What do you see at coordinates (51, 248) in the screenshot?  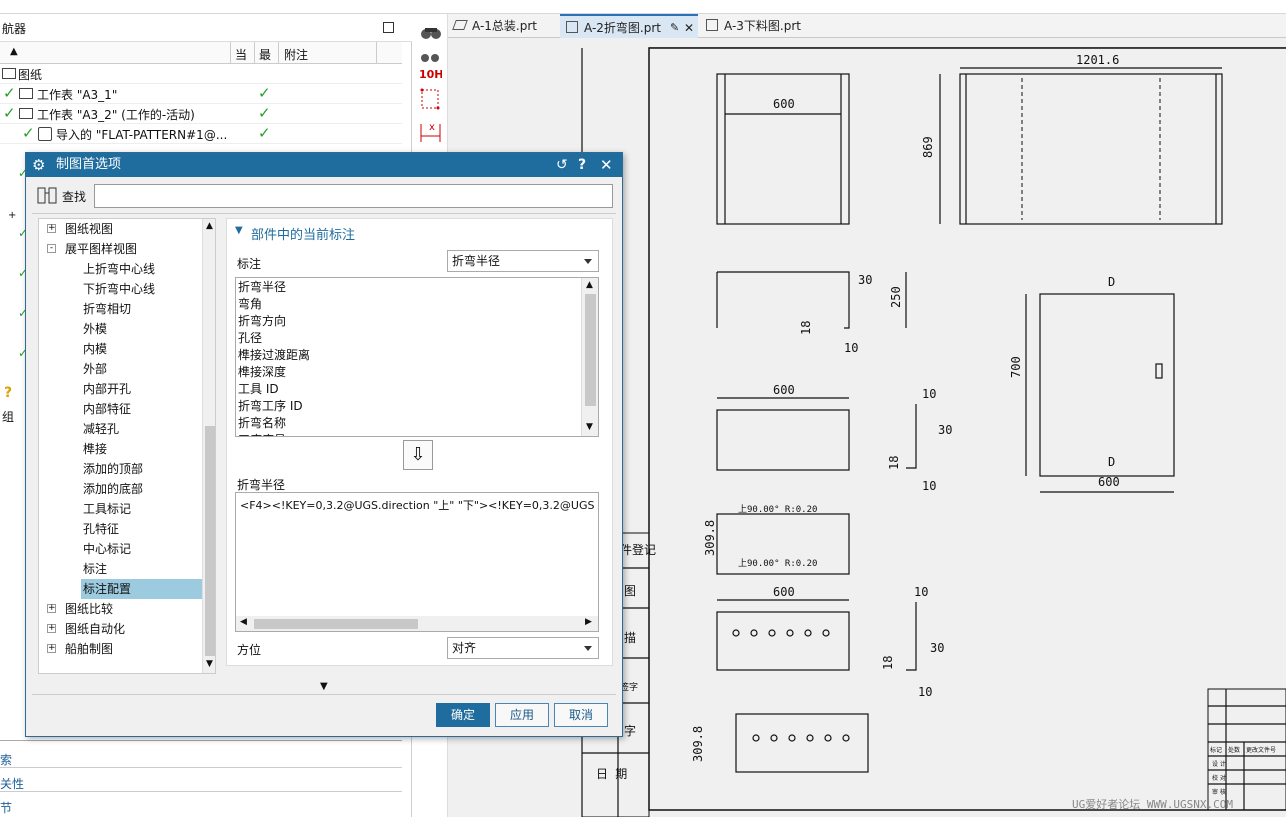 I see `collapse-icon: -` at bounding box center [51, 248].